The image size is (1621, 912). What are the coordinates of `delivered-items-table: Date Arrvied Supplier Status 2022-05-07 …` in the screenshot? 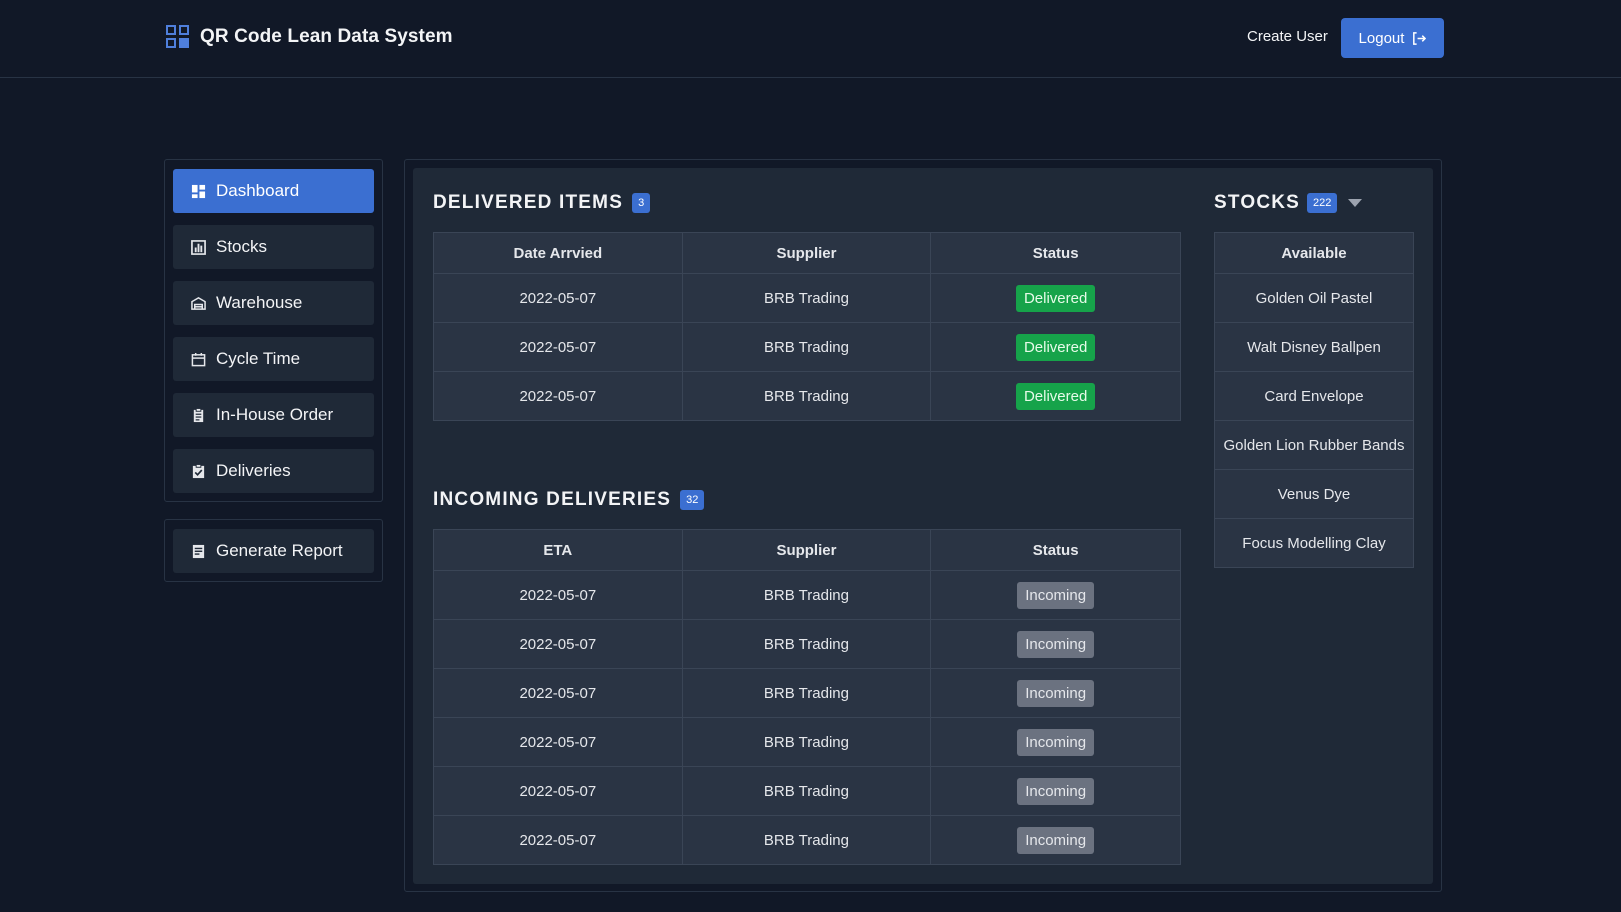 It's located at (807, 326).